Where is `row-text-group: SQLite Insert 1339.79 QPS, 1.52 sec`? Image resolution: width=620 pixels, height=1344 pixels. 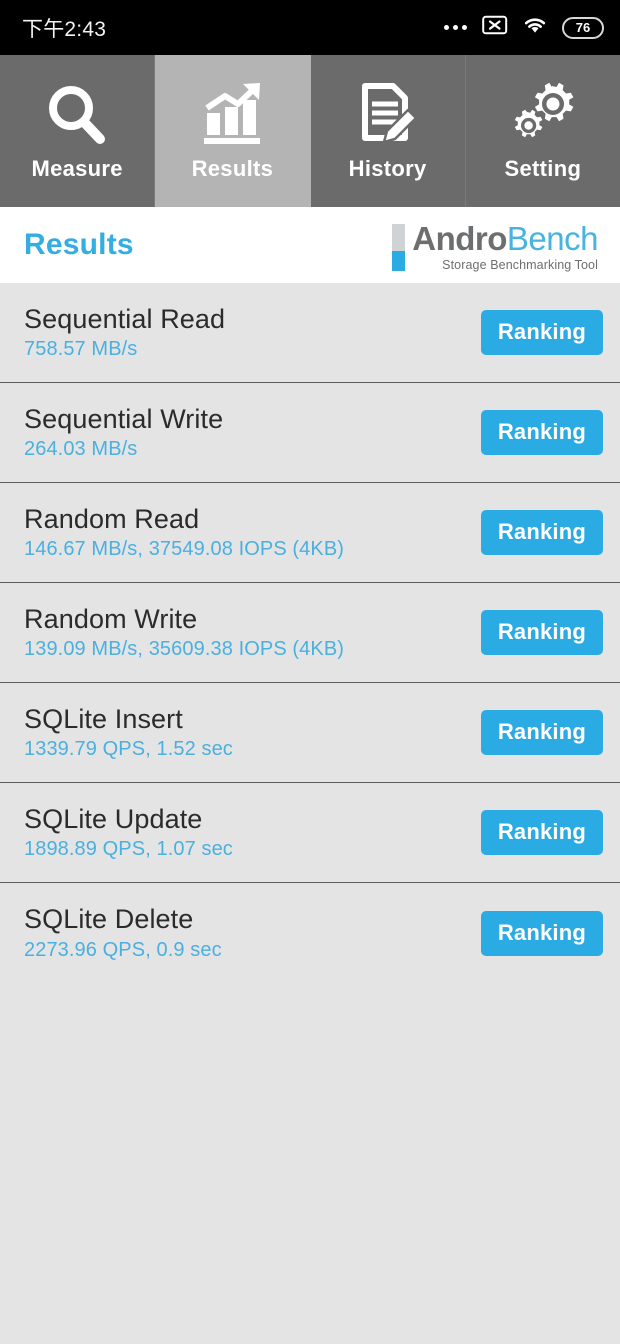
row-text-group: SQLite Insert 1339.79 QPS, 1.52 sec is located at coordinates (128, 732).